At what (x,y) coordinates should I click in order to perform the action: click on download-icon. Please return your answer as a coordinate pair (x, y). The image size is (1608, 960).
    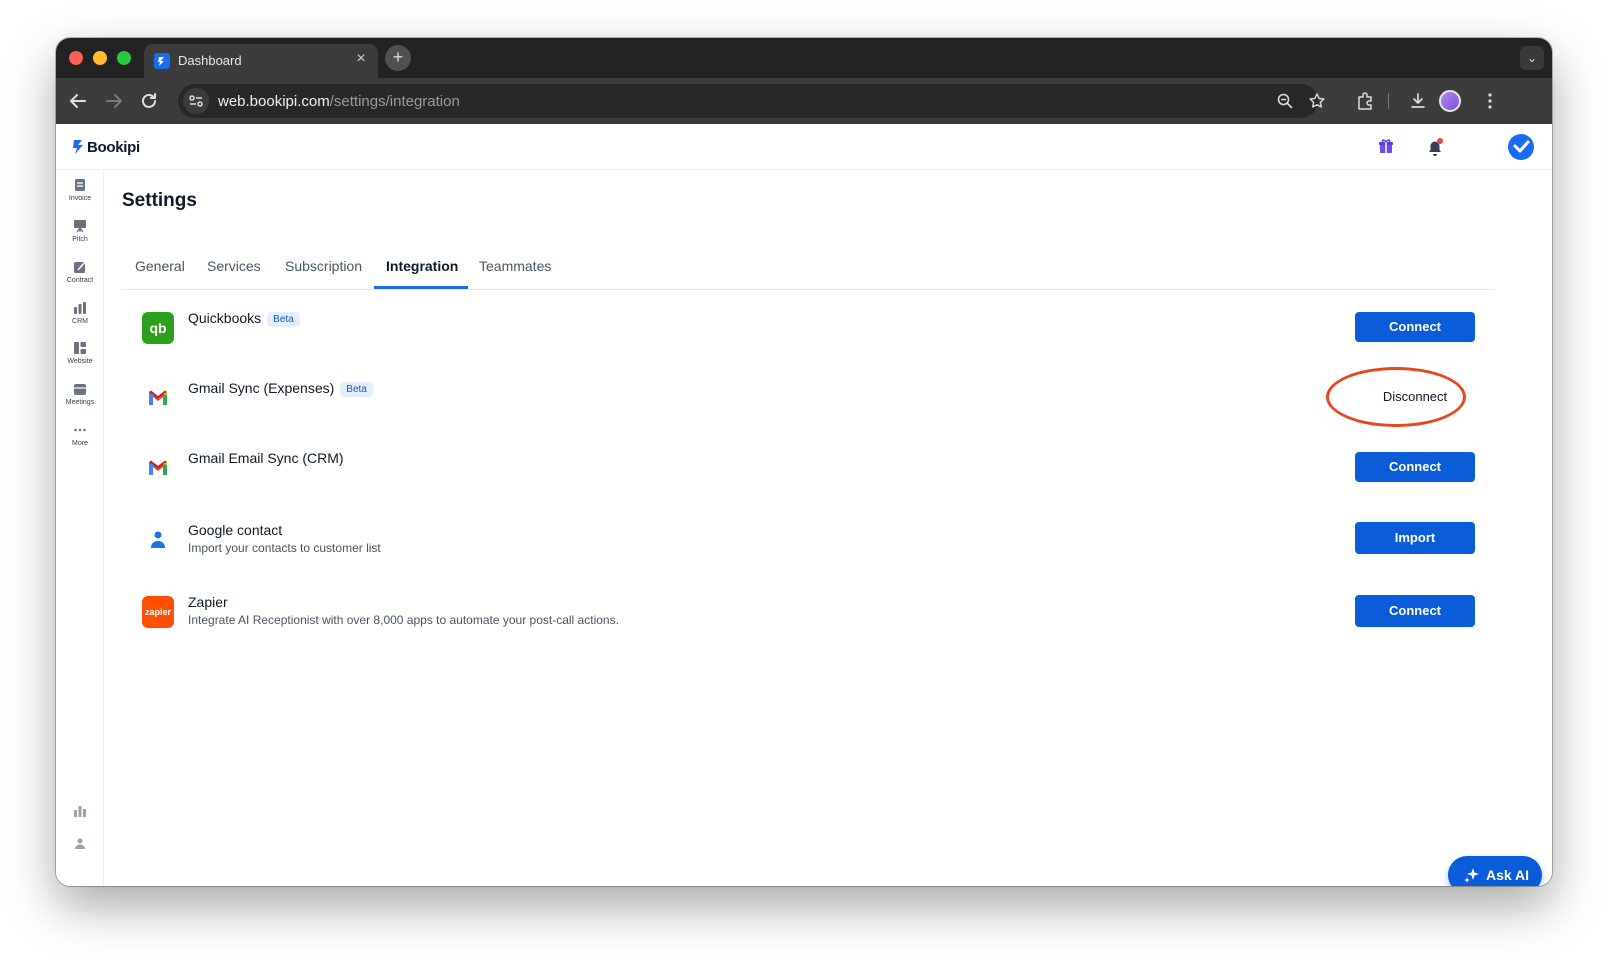
    Looking at the image, I should click on (1418, 101).